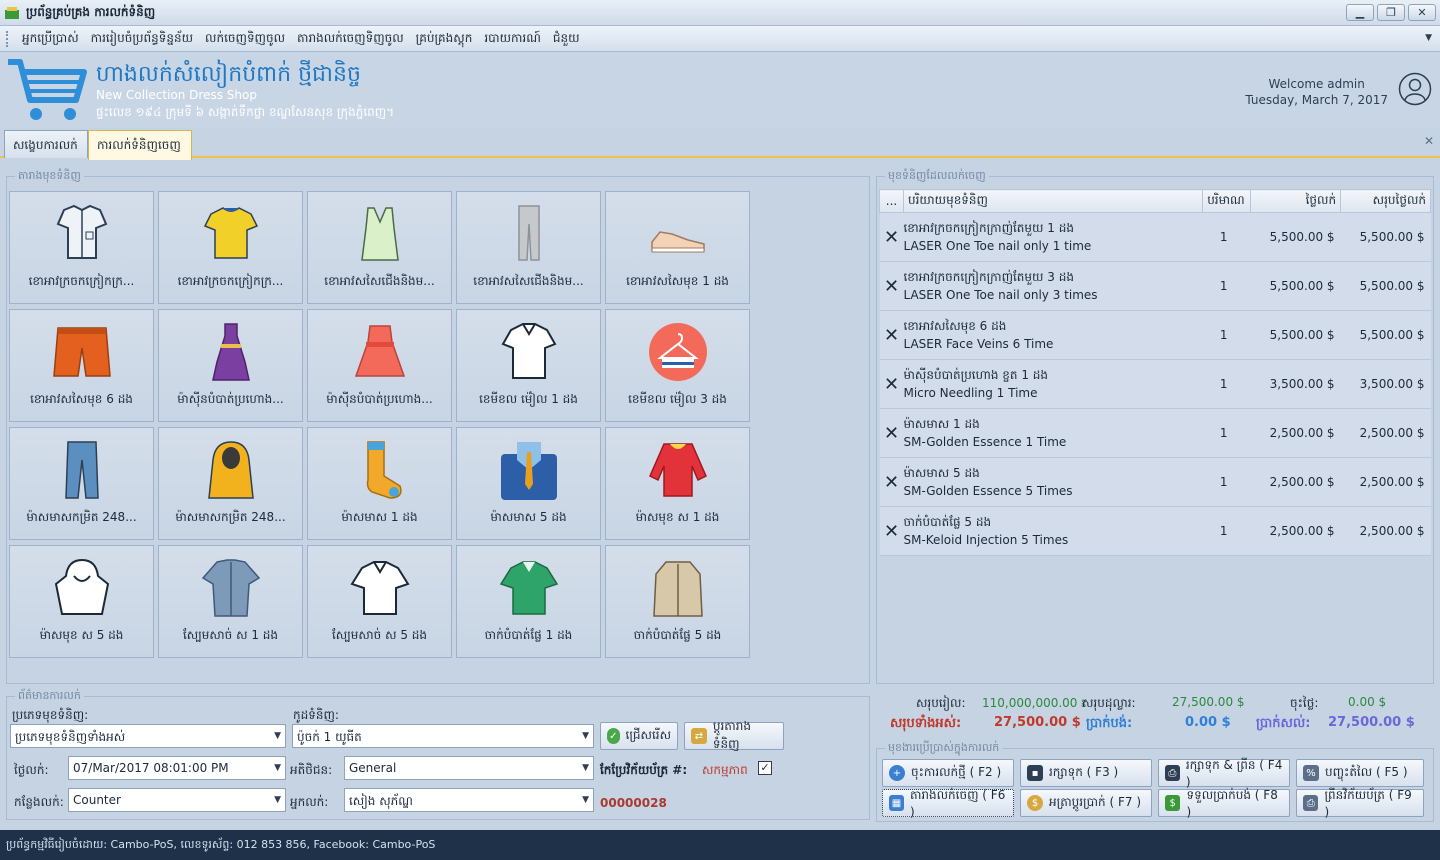 The height and width of the screenshot is (860, 1440). I want to click on menu-buy-sell-table: តារាងលក់ចេញទិញចូល, so click(350, 39).